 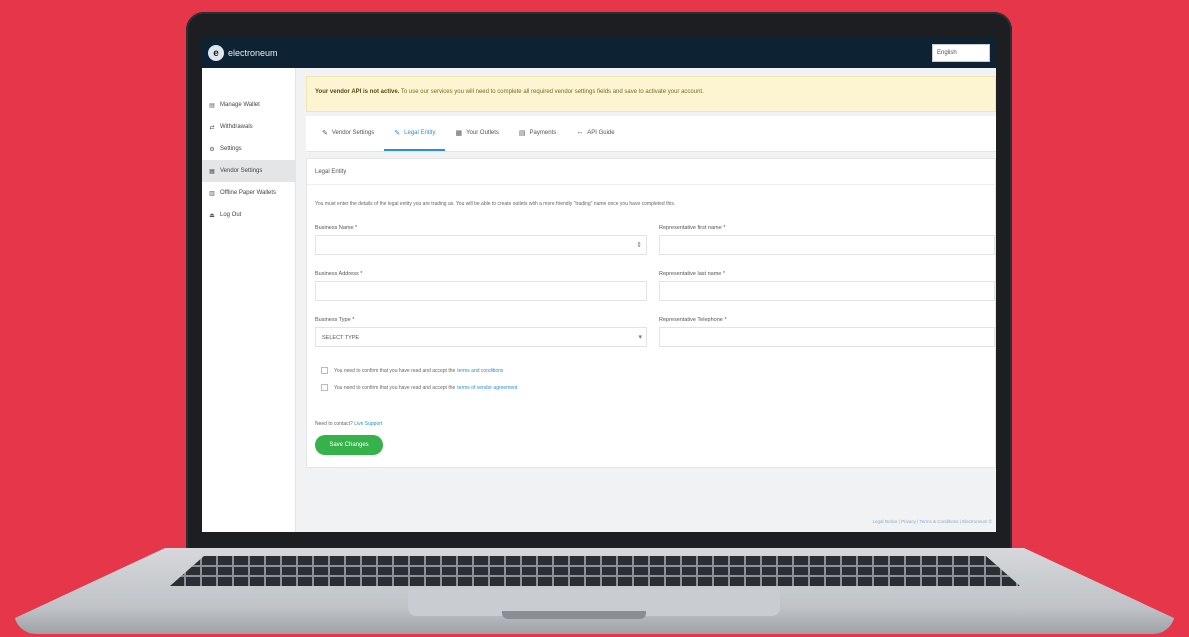 I want to click on sidebar-item-label: Offline Paper Wallets, so click(x=248, y=193).